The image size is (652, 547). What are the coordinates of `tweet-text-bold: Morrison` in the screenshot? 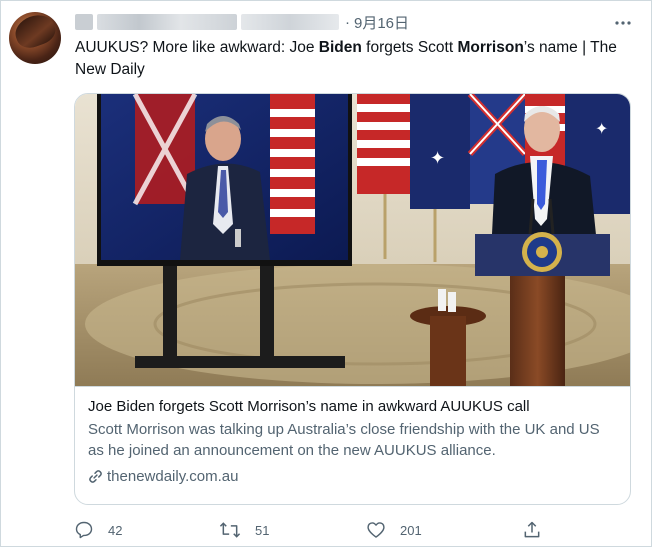 It's located at (490, 47).